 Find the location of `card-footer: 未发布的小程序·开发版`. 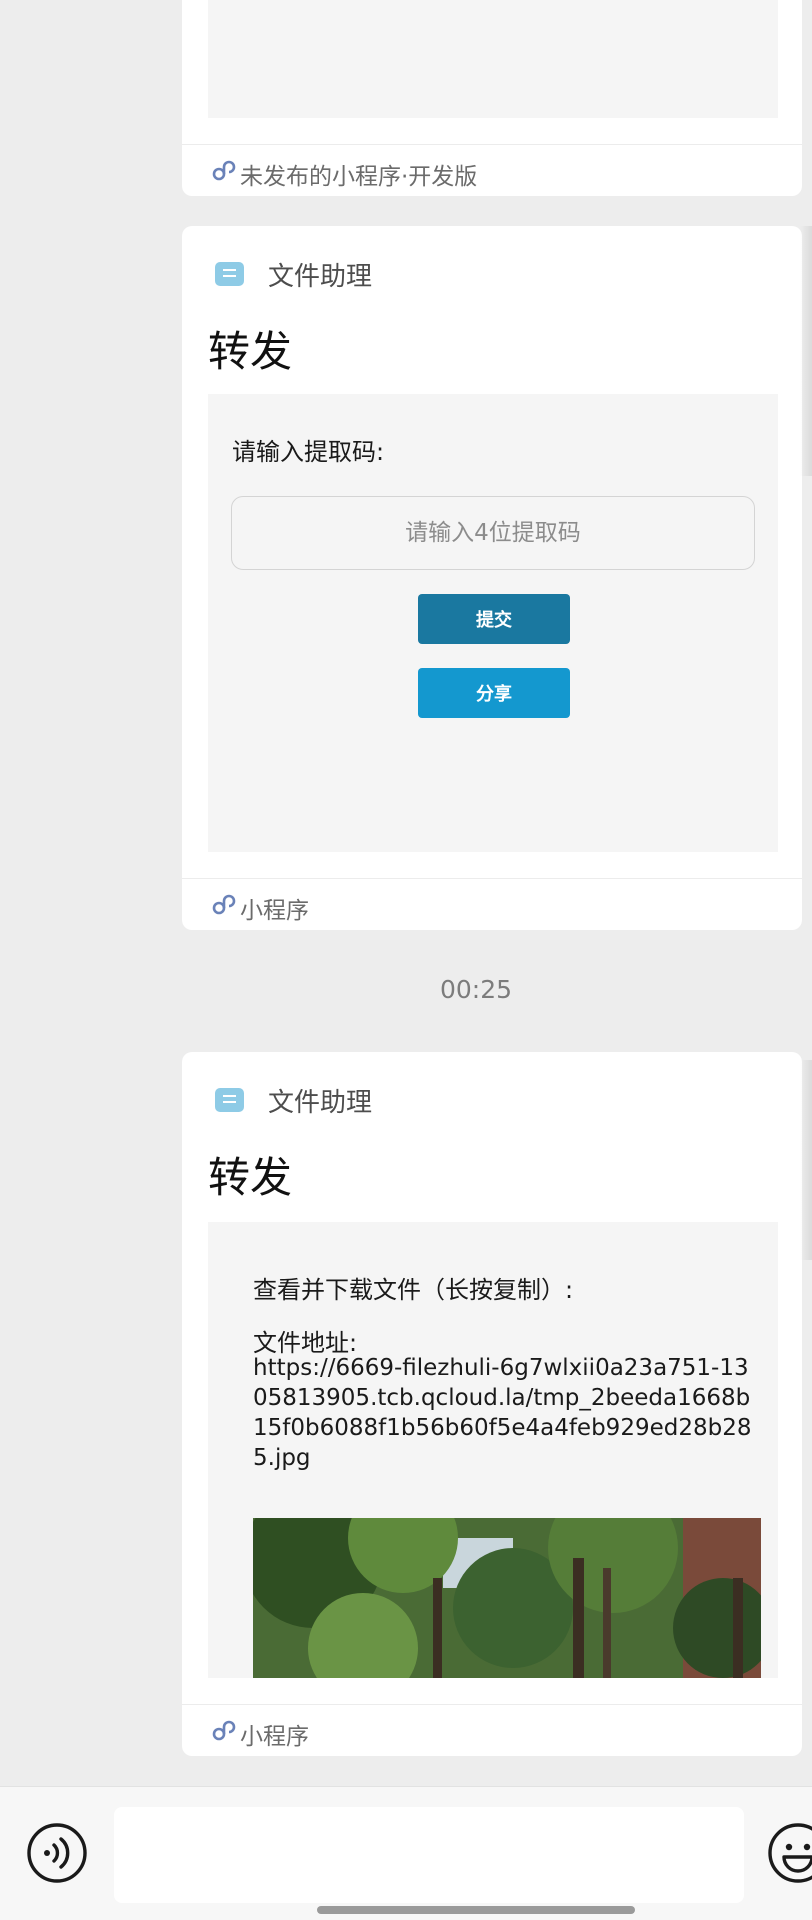

card-footer: 未发布的小程序·开发版 is located at coordinates (492, 170).